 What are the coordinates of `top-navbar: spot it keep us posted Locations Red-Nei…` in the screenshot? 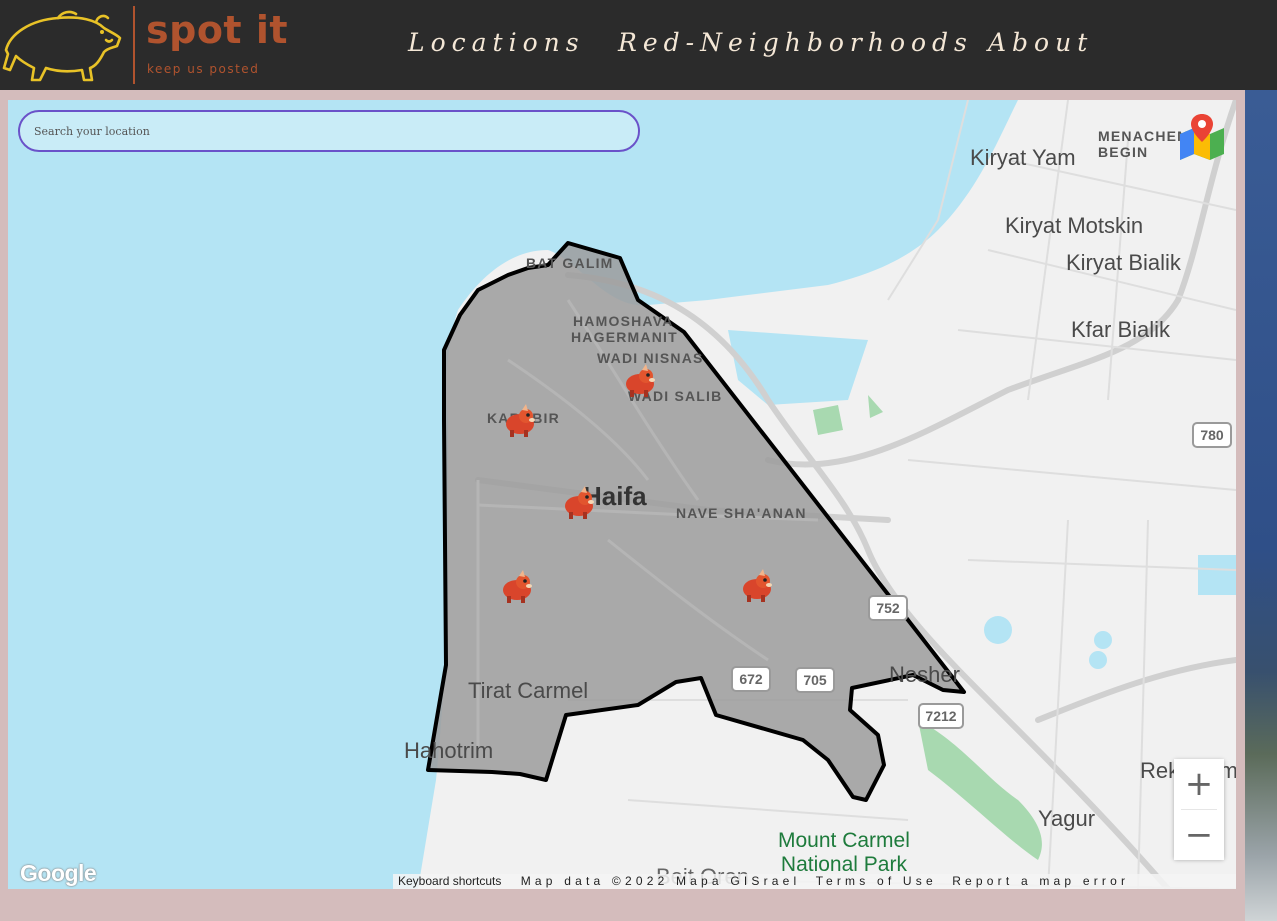 It's located at (638, 45).